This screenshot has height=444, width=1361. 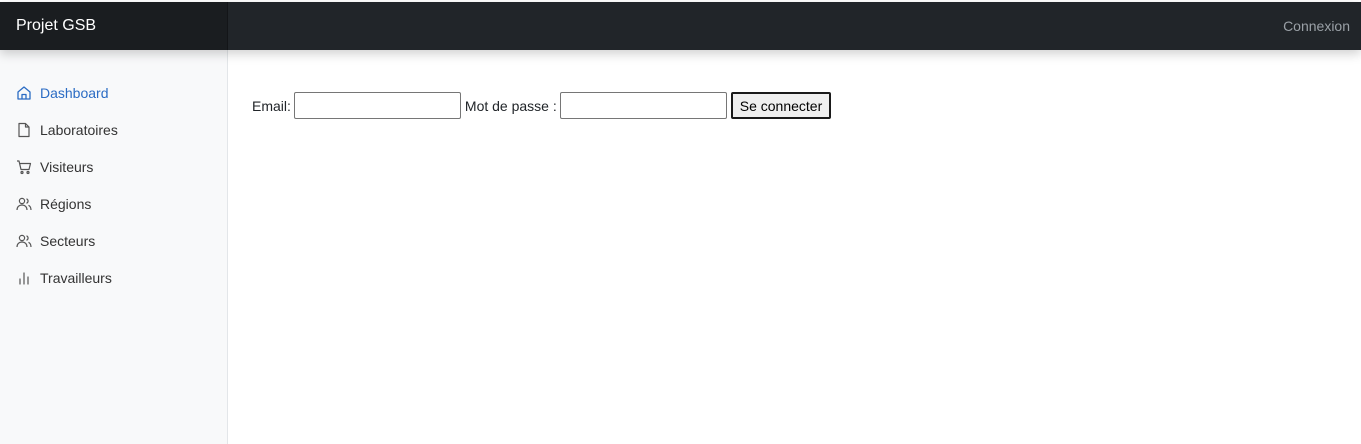 I want to click on sidebar-item-label: Visiteurs, so click(x=67, y=166).